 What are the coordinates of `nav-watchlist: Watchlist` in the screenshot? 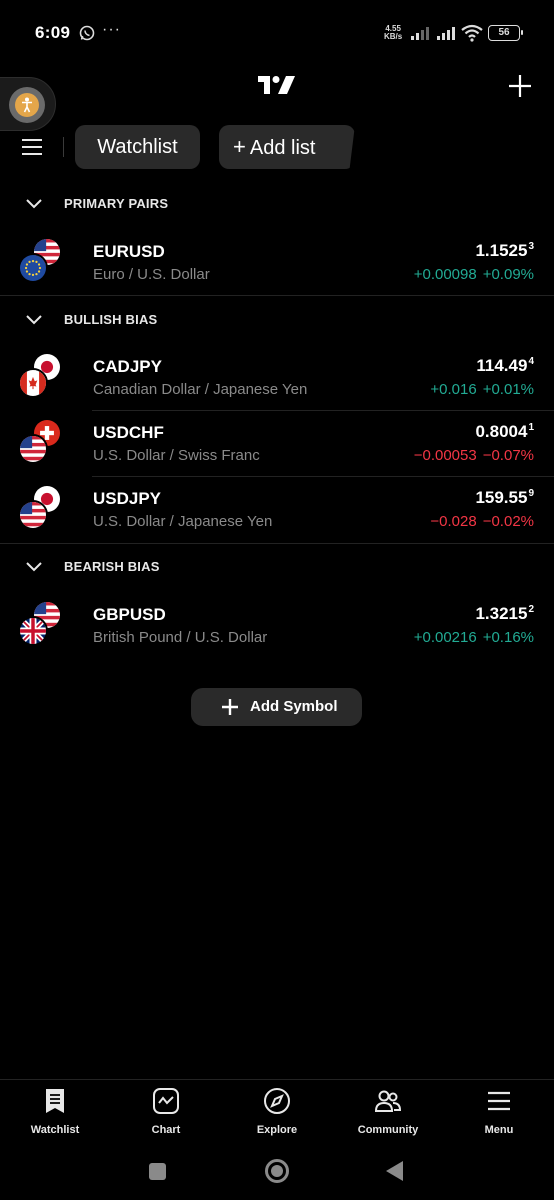 It's located at (55, 1116).